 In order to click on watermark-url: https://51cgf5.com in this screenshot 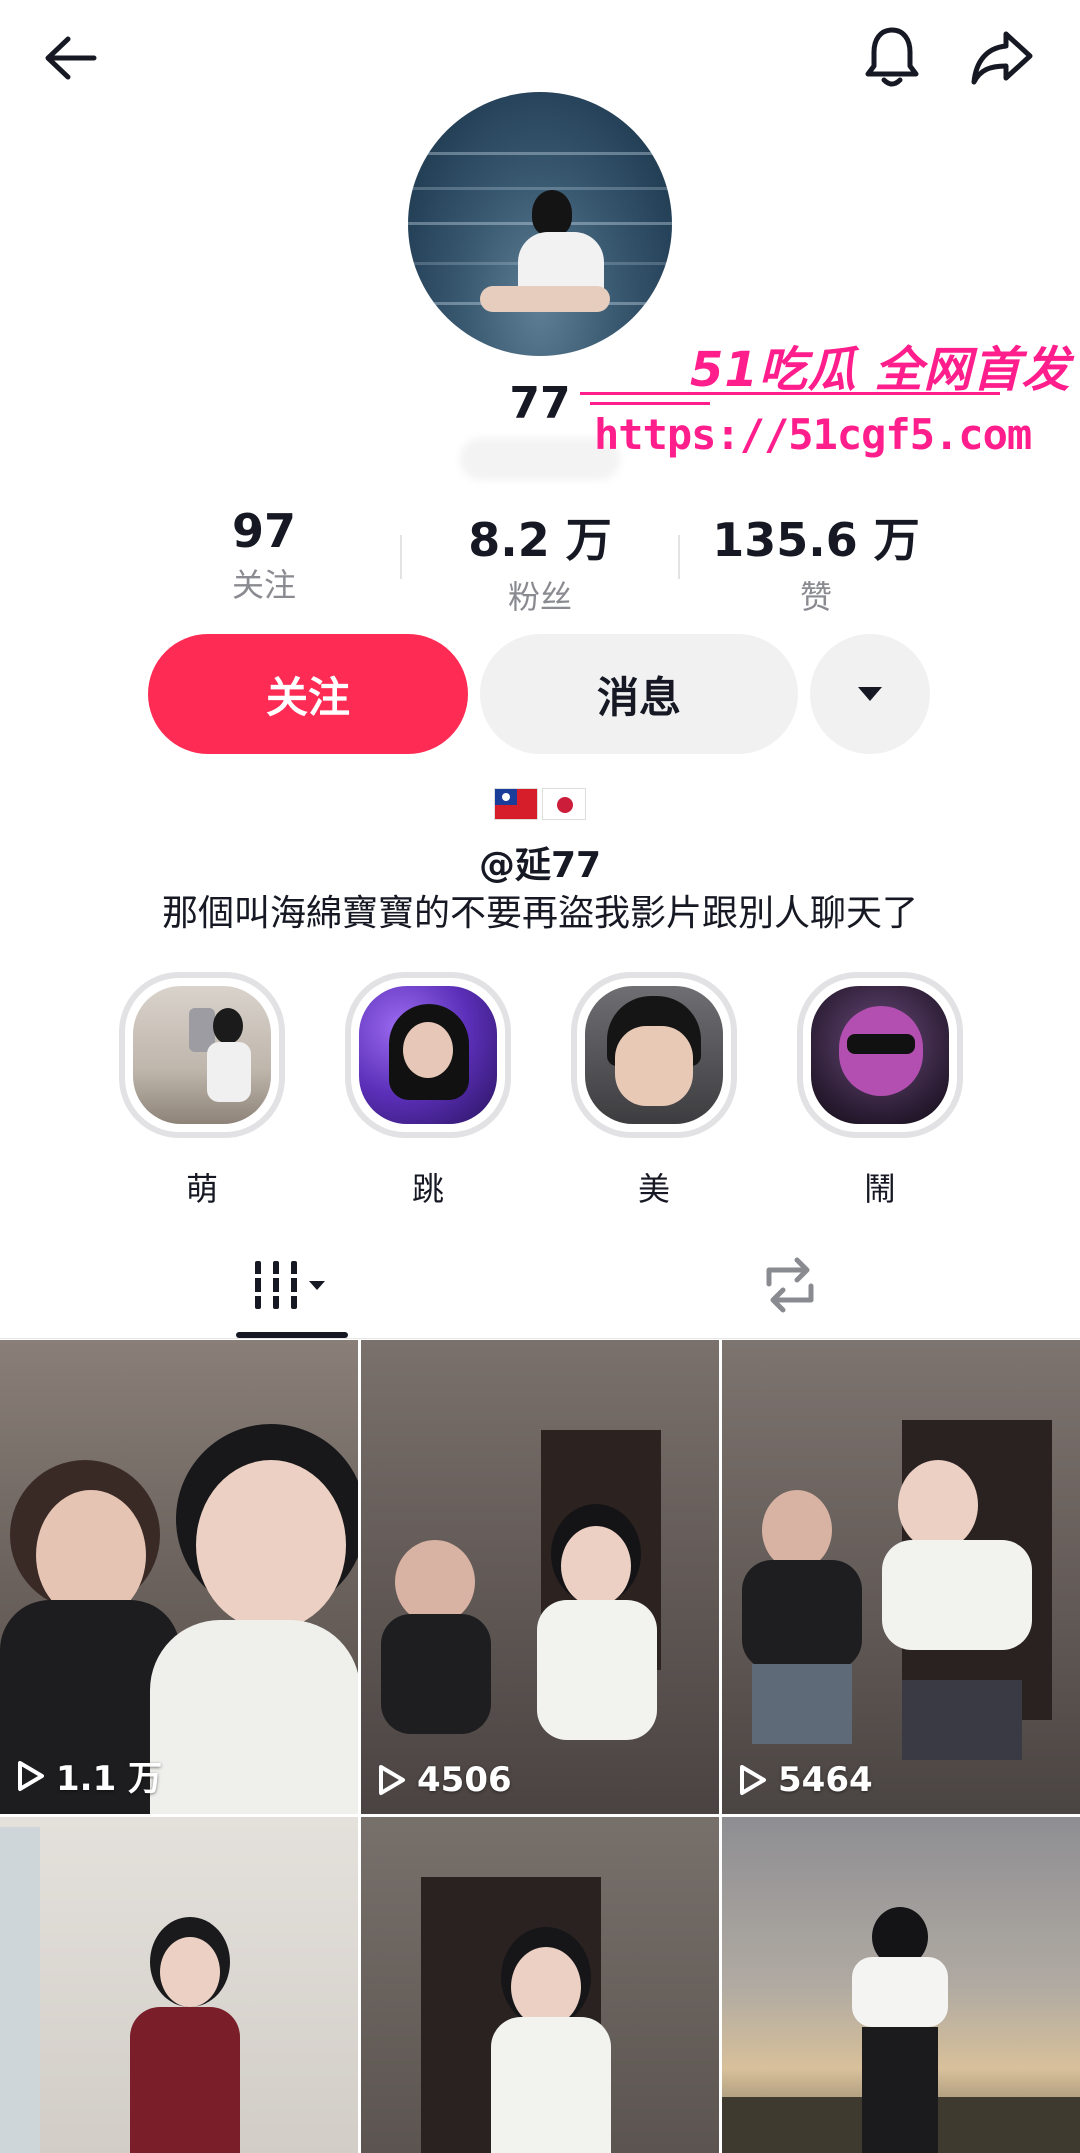, I will do `click(813, 434)`.